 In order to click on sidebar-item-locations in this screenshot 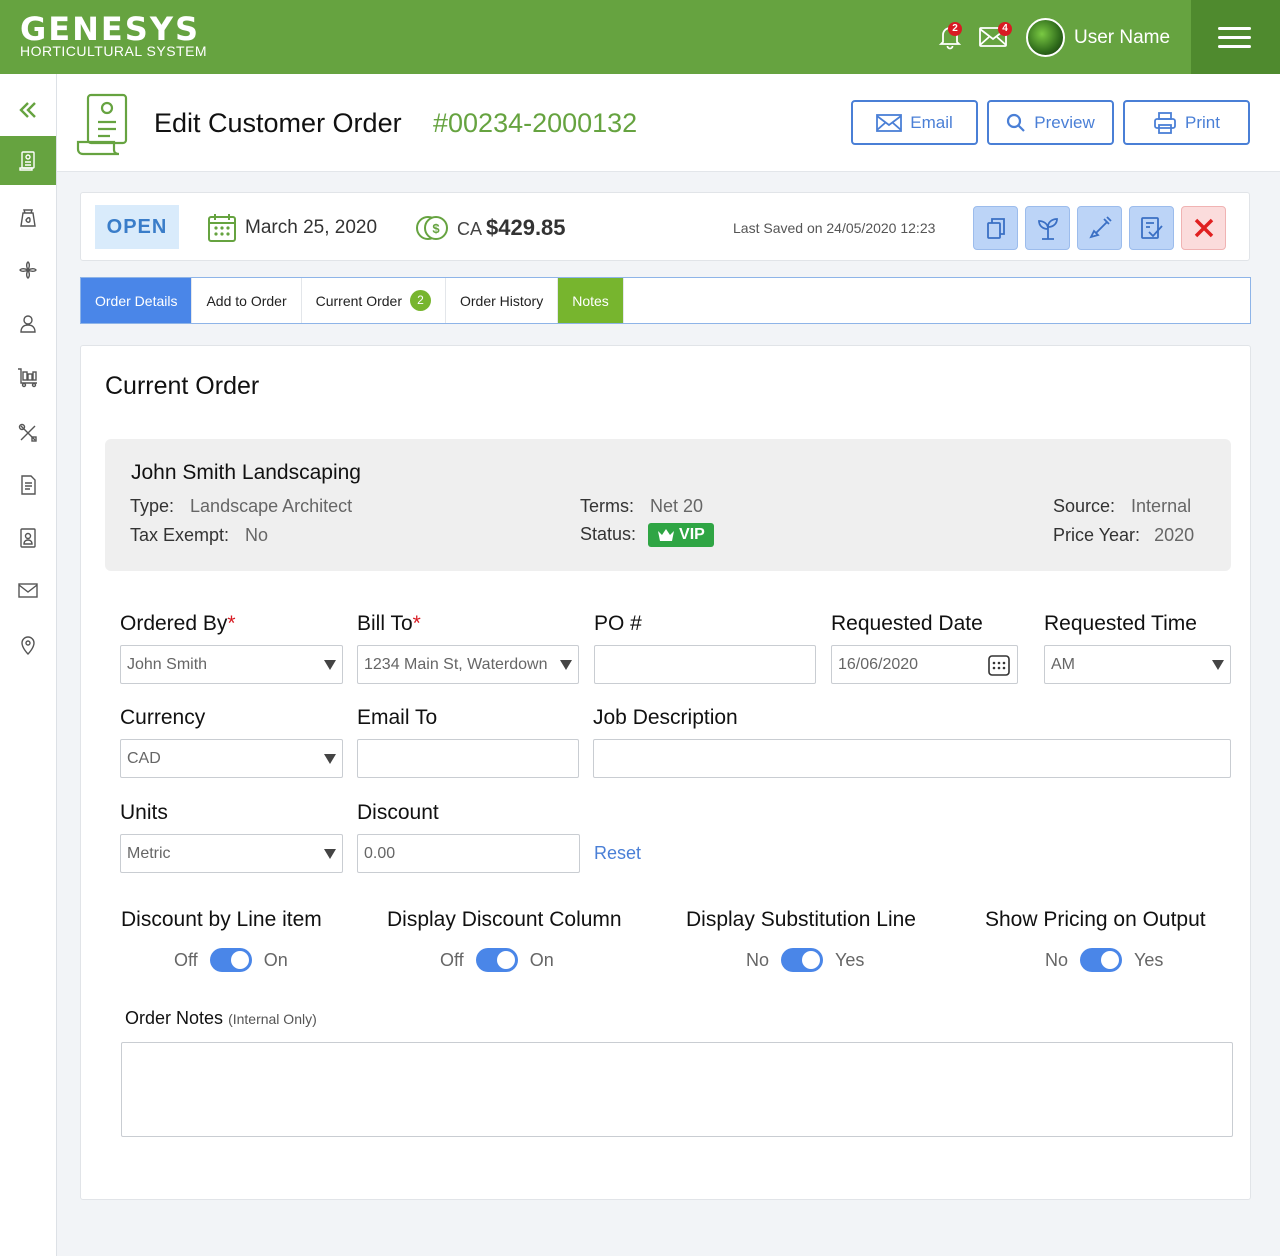, I will do `click(28, 645)`.